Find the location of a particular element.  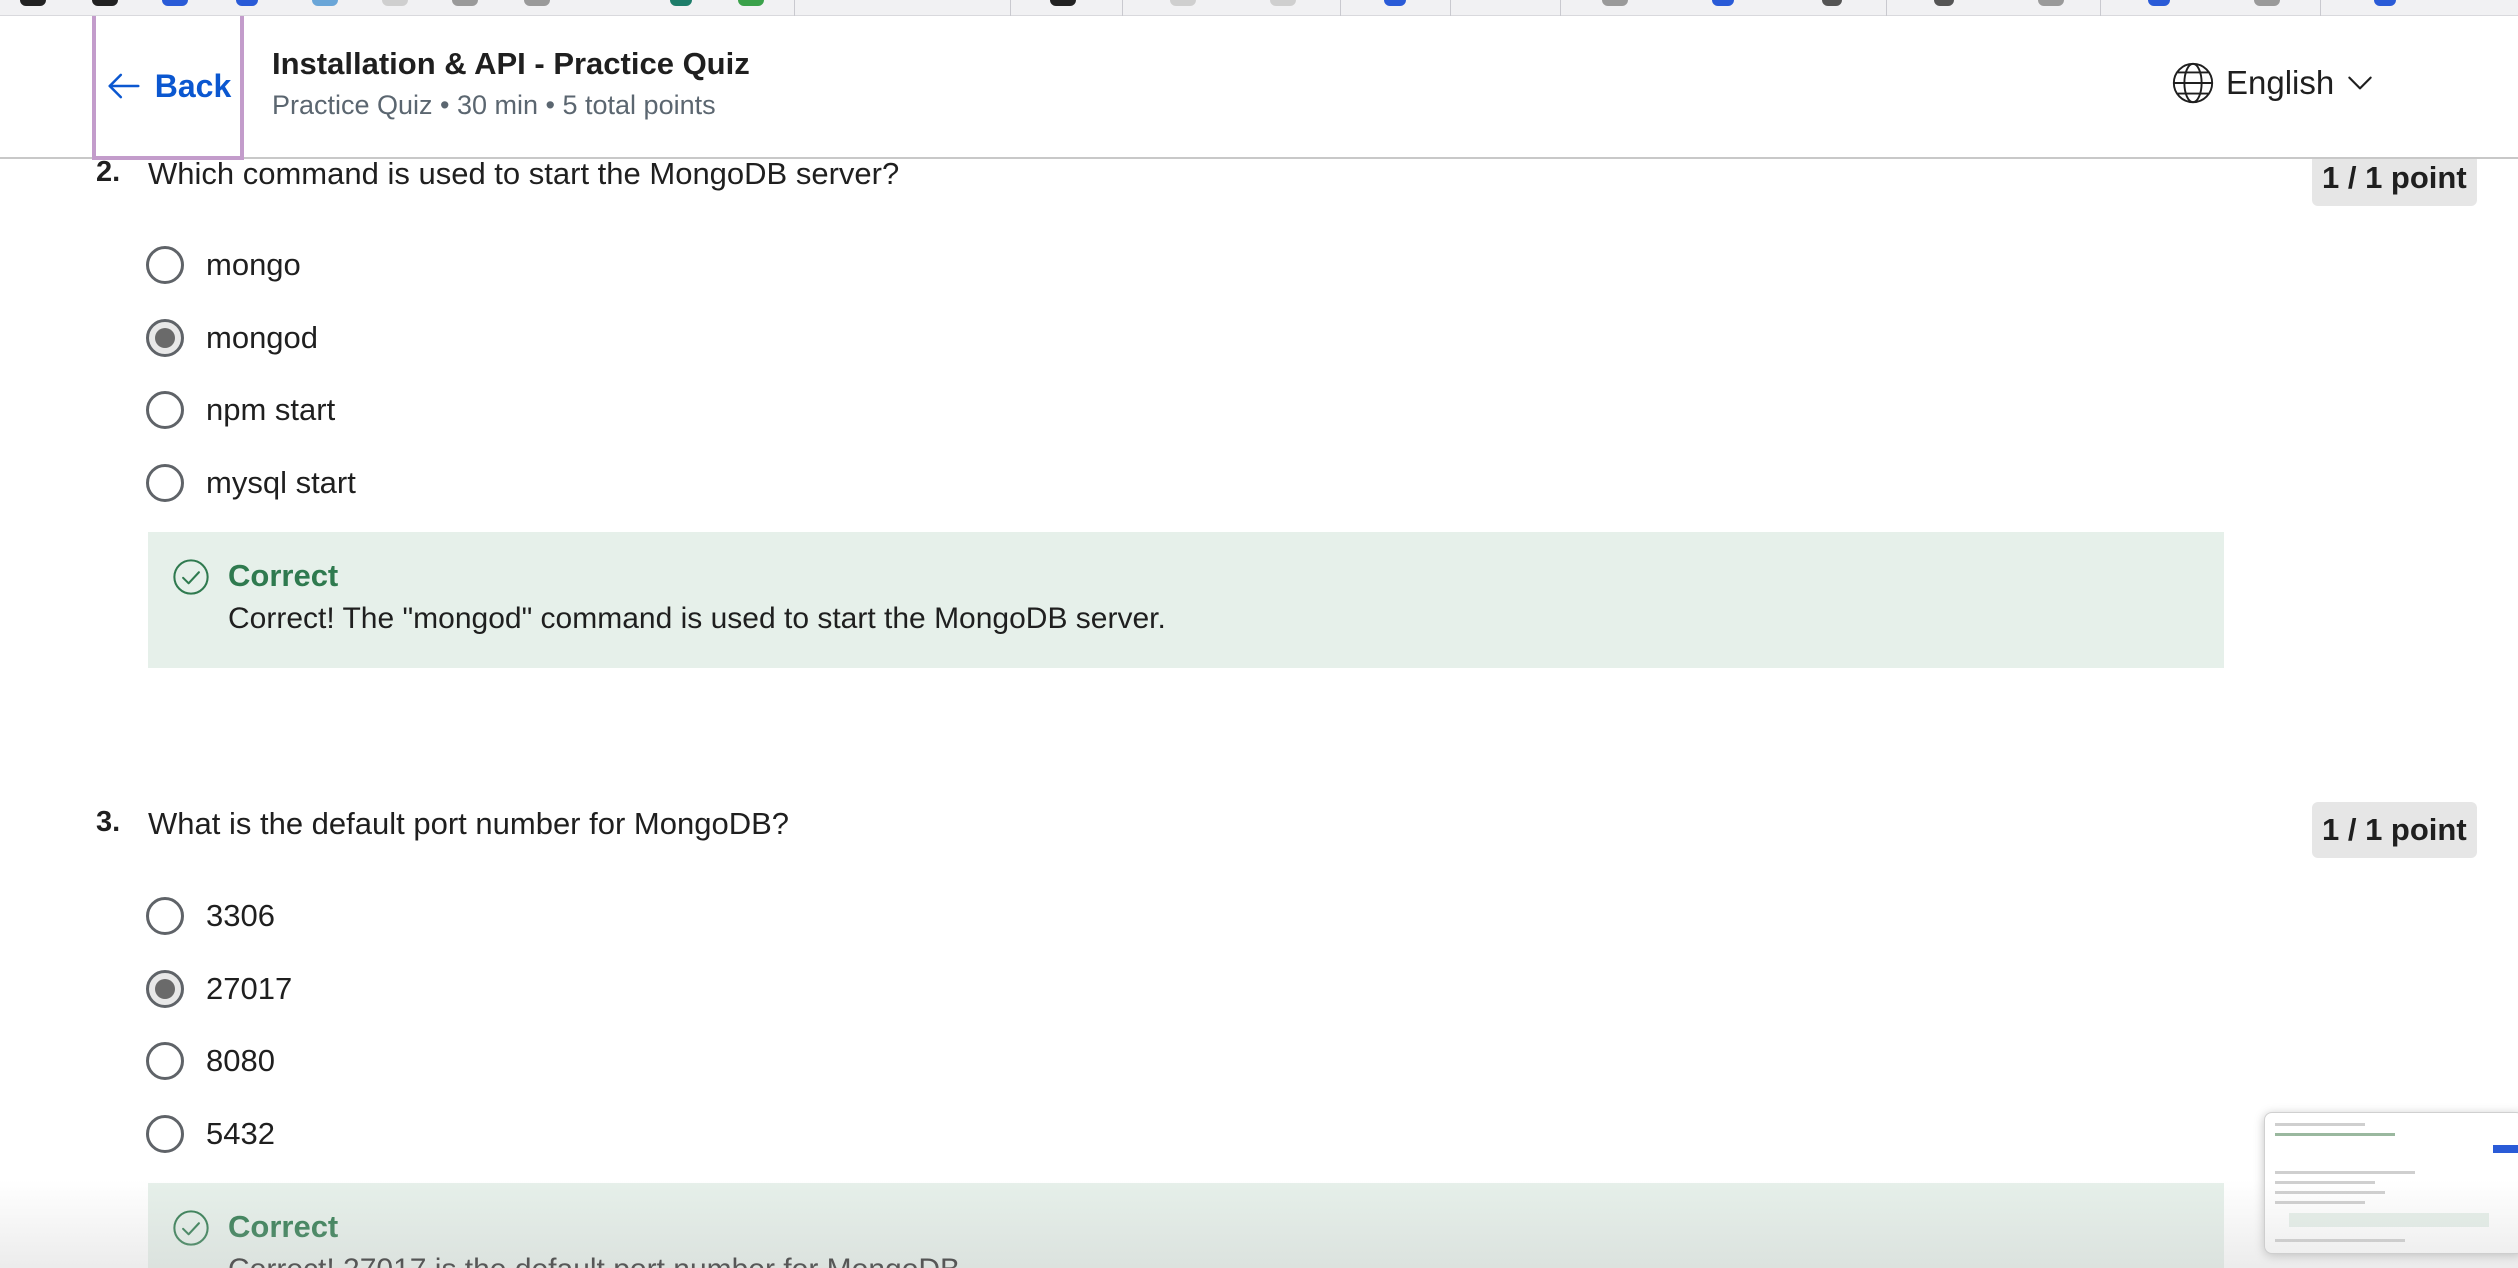

screenshot-thumbnail is located at coordinates (2391, 1183).